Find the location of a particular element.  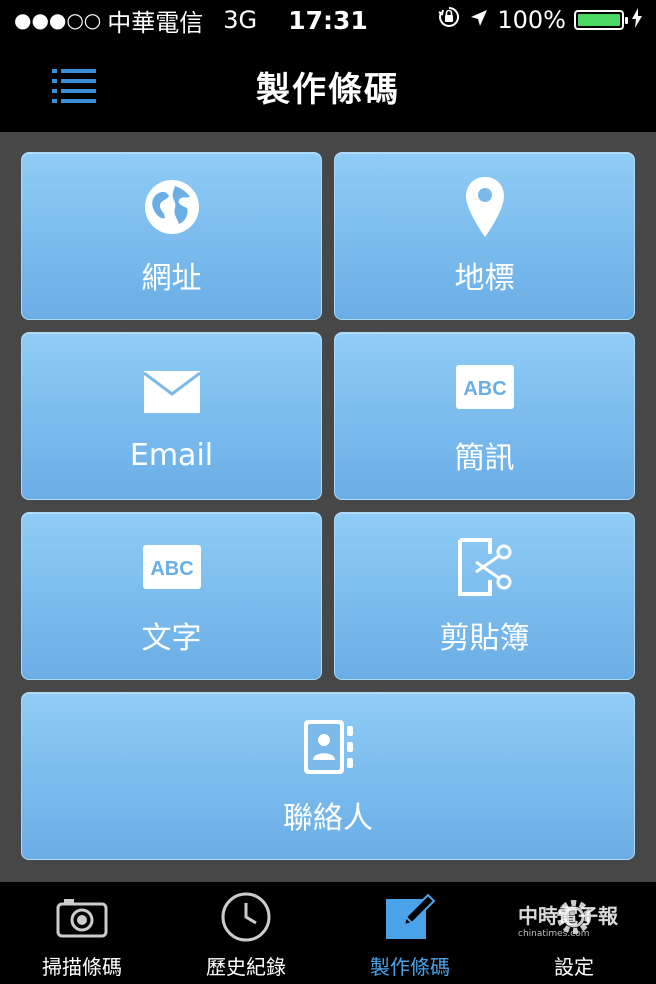

tab-bar: 掃描條碼 歷史紀錄 製作條碼 設定 is located at coordinates (328, 933).